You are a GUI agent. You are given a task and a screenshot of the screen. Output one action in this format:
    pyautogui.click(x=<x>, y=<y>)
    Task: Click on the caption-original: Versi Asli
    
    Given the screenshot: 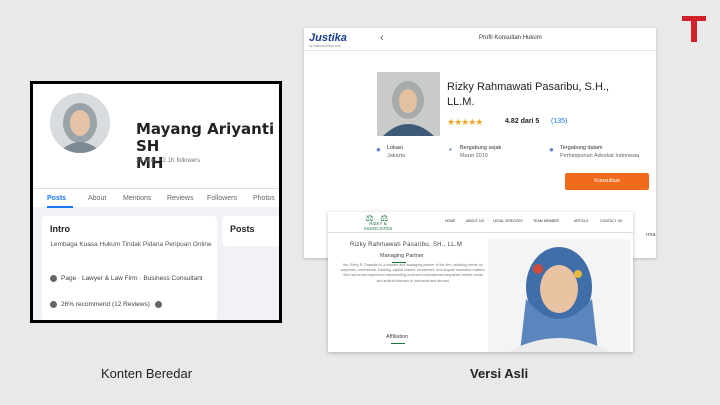 What is the action you would take?
    pyautogui.click(x=499, y=373)
    